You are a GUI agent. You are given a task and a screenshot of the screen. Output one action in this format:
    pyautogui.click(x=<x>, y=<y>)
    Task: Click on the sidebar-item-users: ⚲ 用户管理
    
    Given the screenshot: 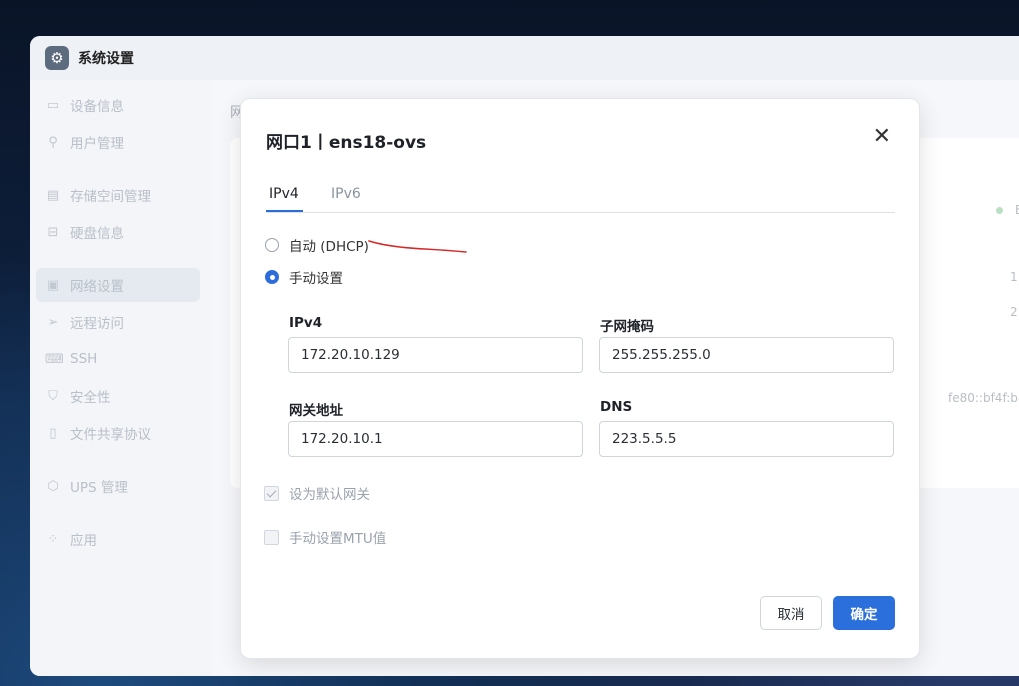 What is the action you would take?
    pyautogui.click(x=118, y=142)
    